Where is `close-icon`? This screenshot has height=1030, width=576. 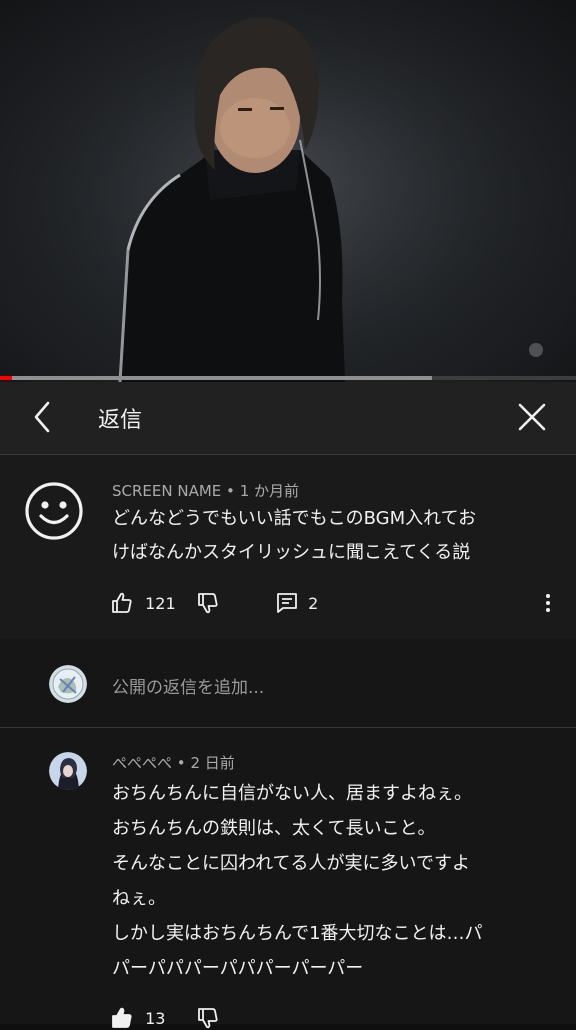 close-icon is located at coordinates (532, 417).